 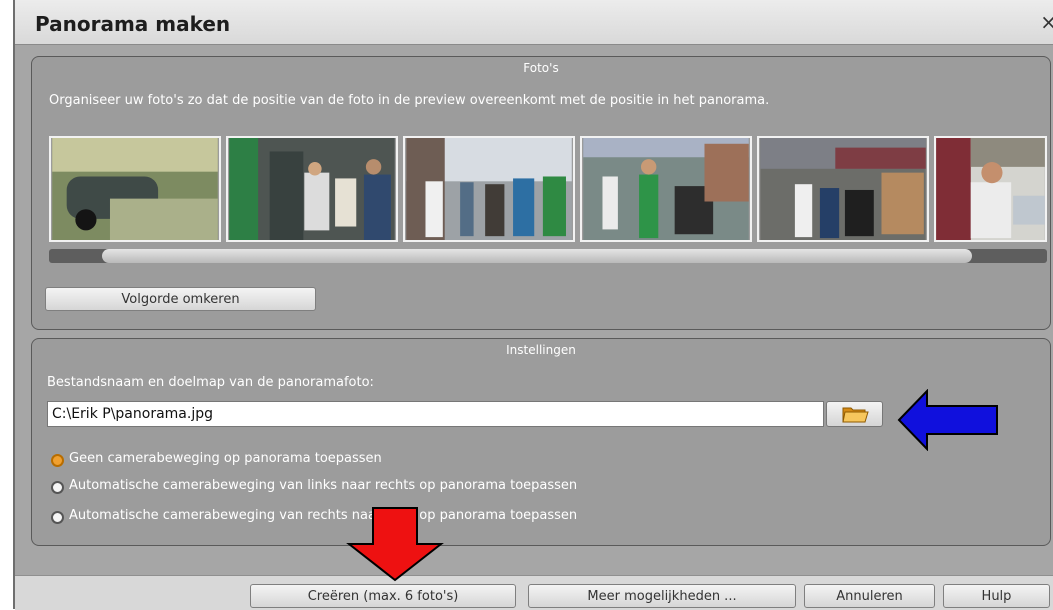 I want to click on help-button: Hulp, so click(x=996, y=596).